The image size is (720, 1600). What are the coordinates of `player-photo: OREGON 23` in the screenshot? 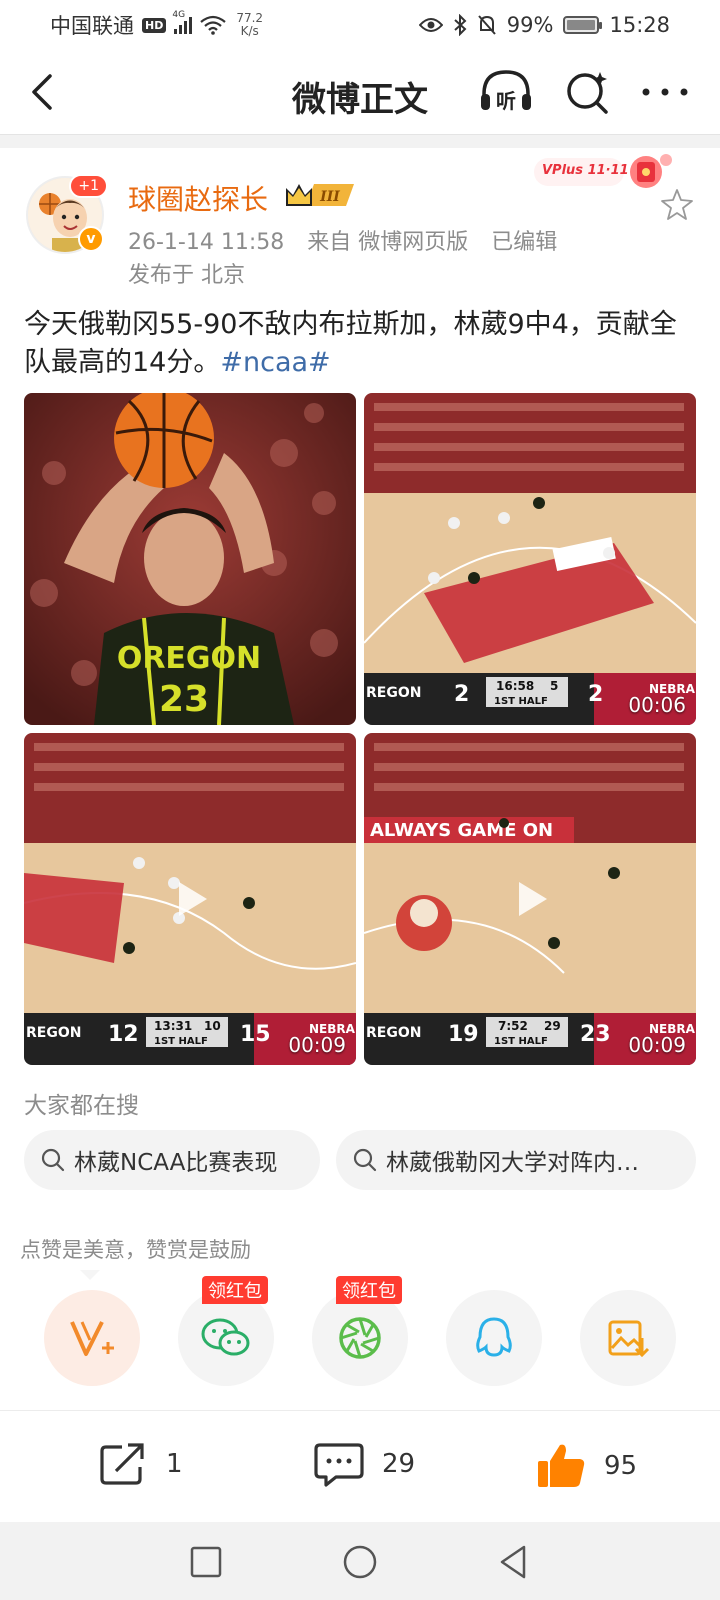 It's located at (190, 559).